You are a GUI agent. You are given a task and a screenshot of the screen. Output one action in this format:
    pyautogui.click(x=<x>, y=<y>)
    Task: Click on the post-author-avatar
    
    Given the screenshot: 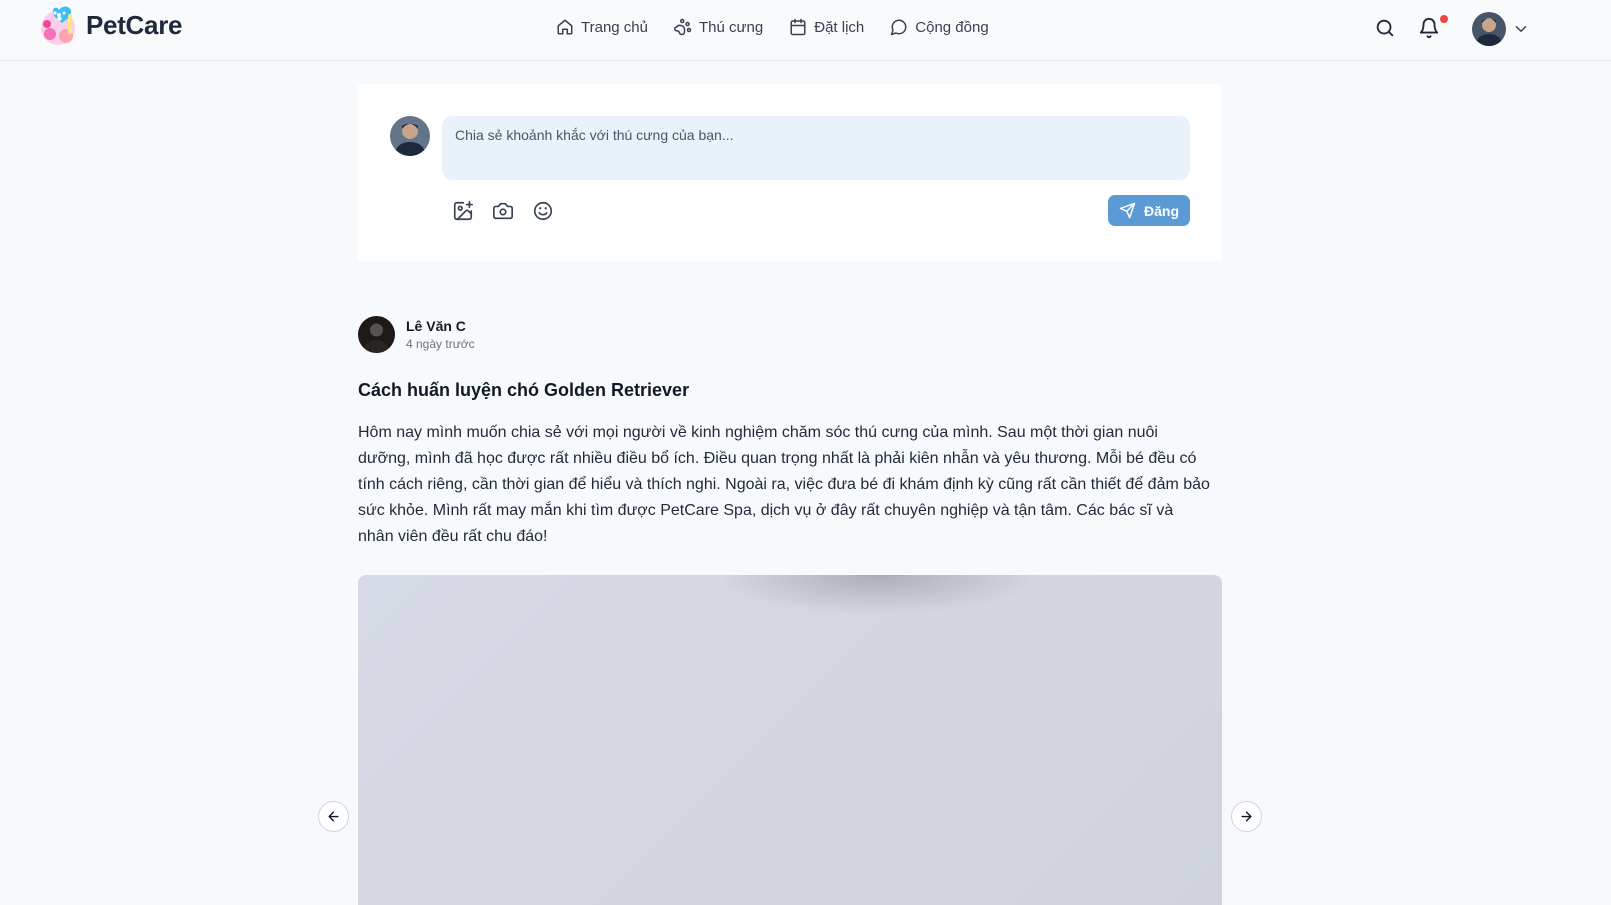 What is the action you would take?
    pyautogui.click(x=376, y=334)
    